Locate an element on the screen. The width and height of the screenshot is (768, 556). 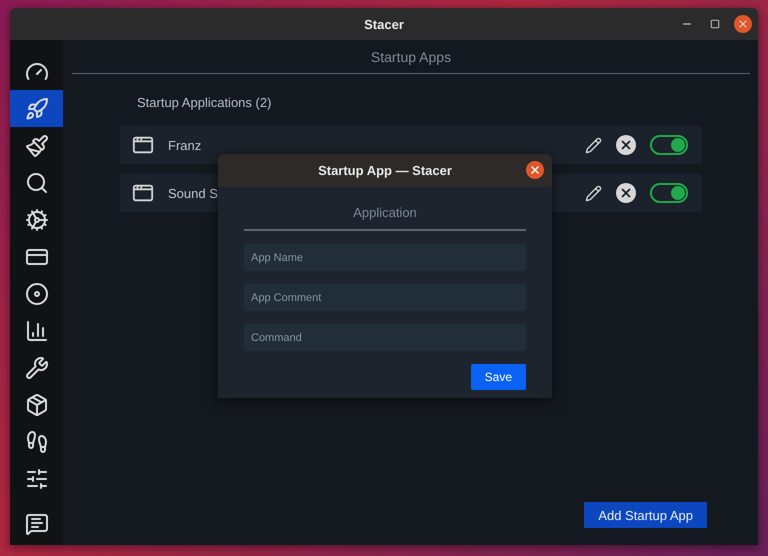
search-icon is located at coordinates (36, 182).